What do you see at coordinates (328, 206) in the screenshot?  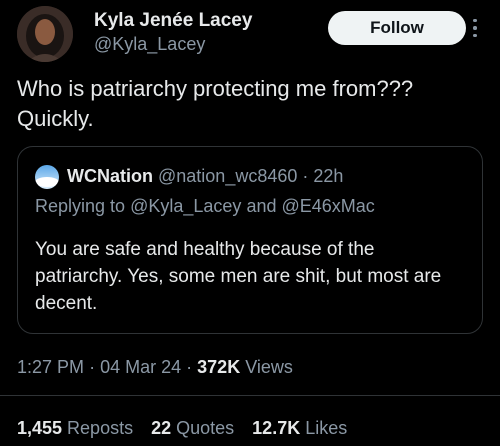 I see `replying-user-2: @E46xMac` at bounding box center [328, 206].